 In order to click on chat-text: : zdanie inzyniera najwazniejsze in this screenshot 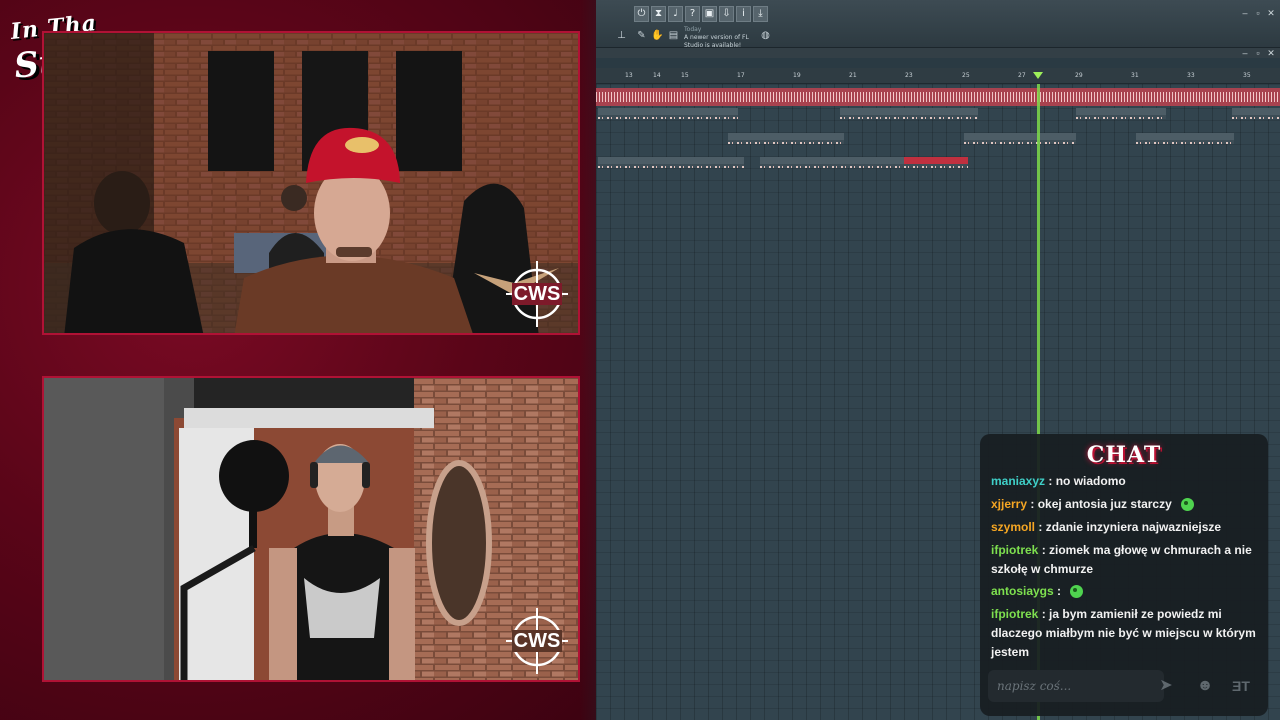, I will do `click(1130, 527)`.